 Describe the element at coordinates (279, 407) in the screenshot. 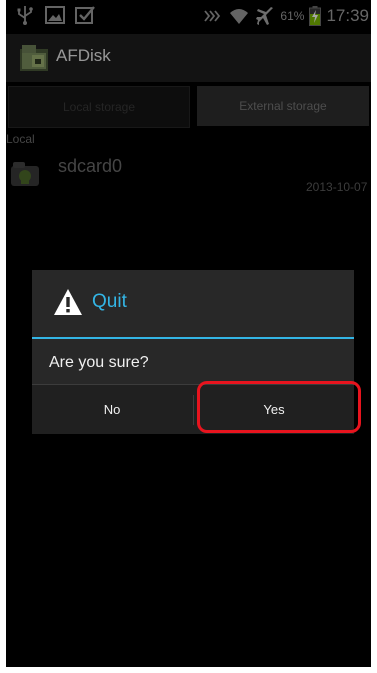

I see `yes-button-highlight` at that location.